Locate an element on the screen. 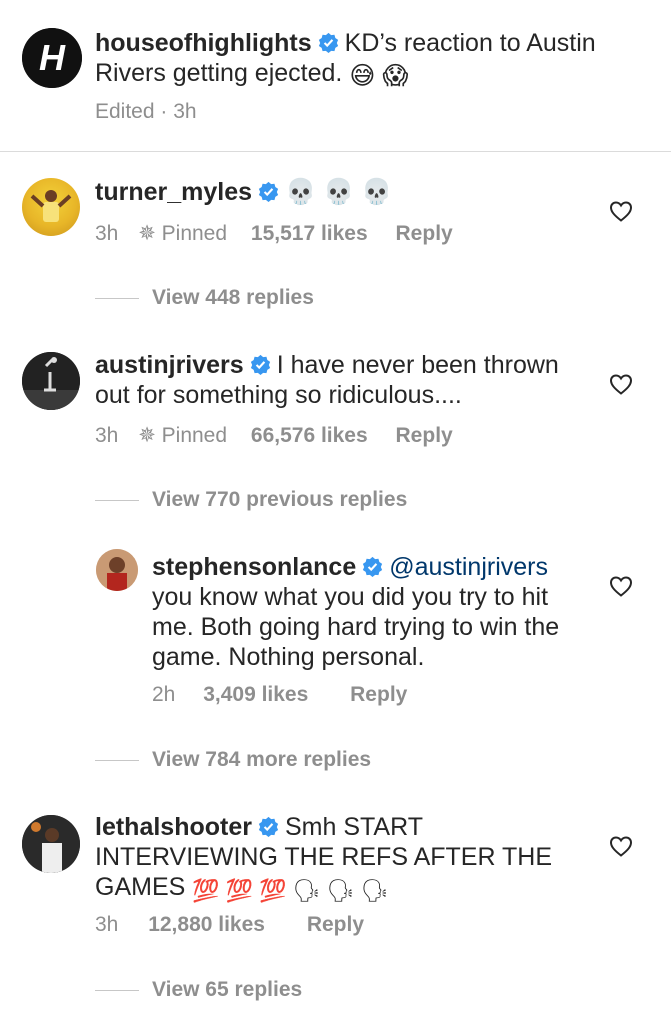  view-replies-button: View 65 replies is located at coordinates (227, 990).